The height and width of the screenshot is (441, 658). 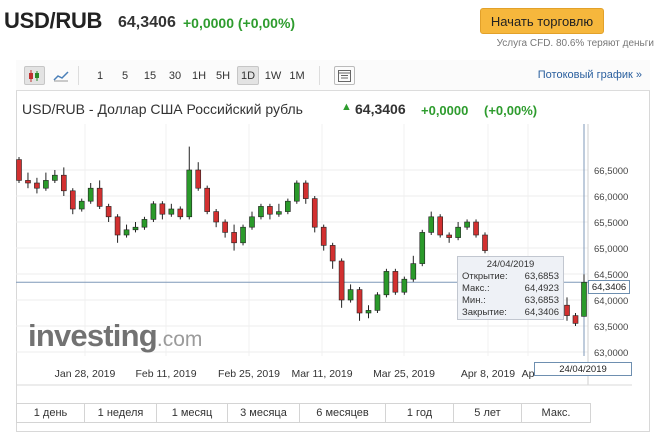 What do you see at coordinates (528, 374) in the screenshot?
I see `x-tick-label: Ap` at bounding box center [528, 374].